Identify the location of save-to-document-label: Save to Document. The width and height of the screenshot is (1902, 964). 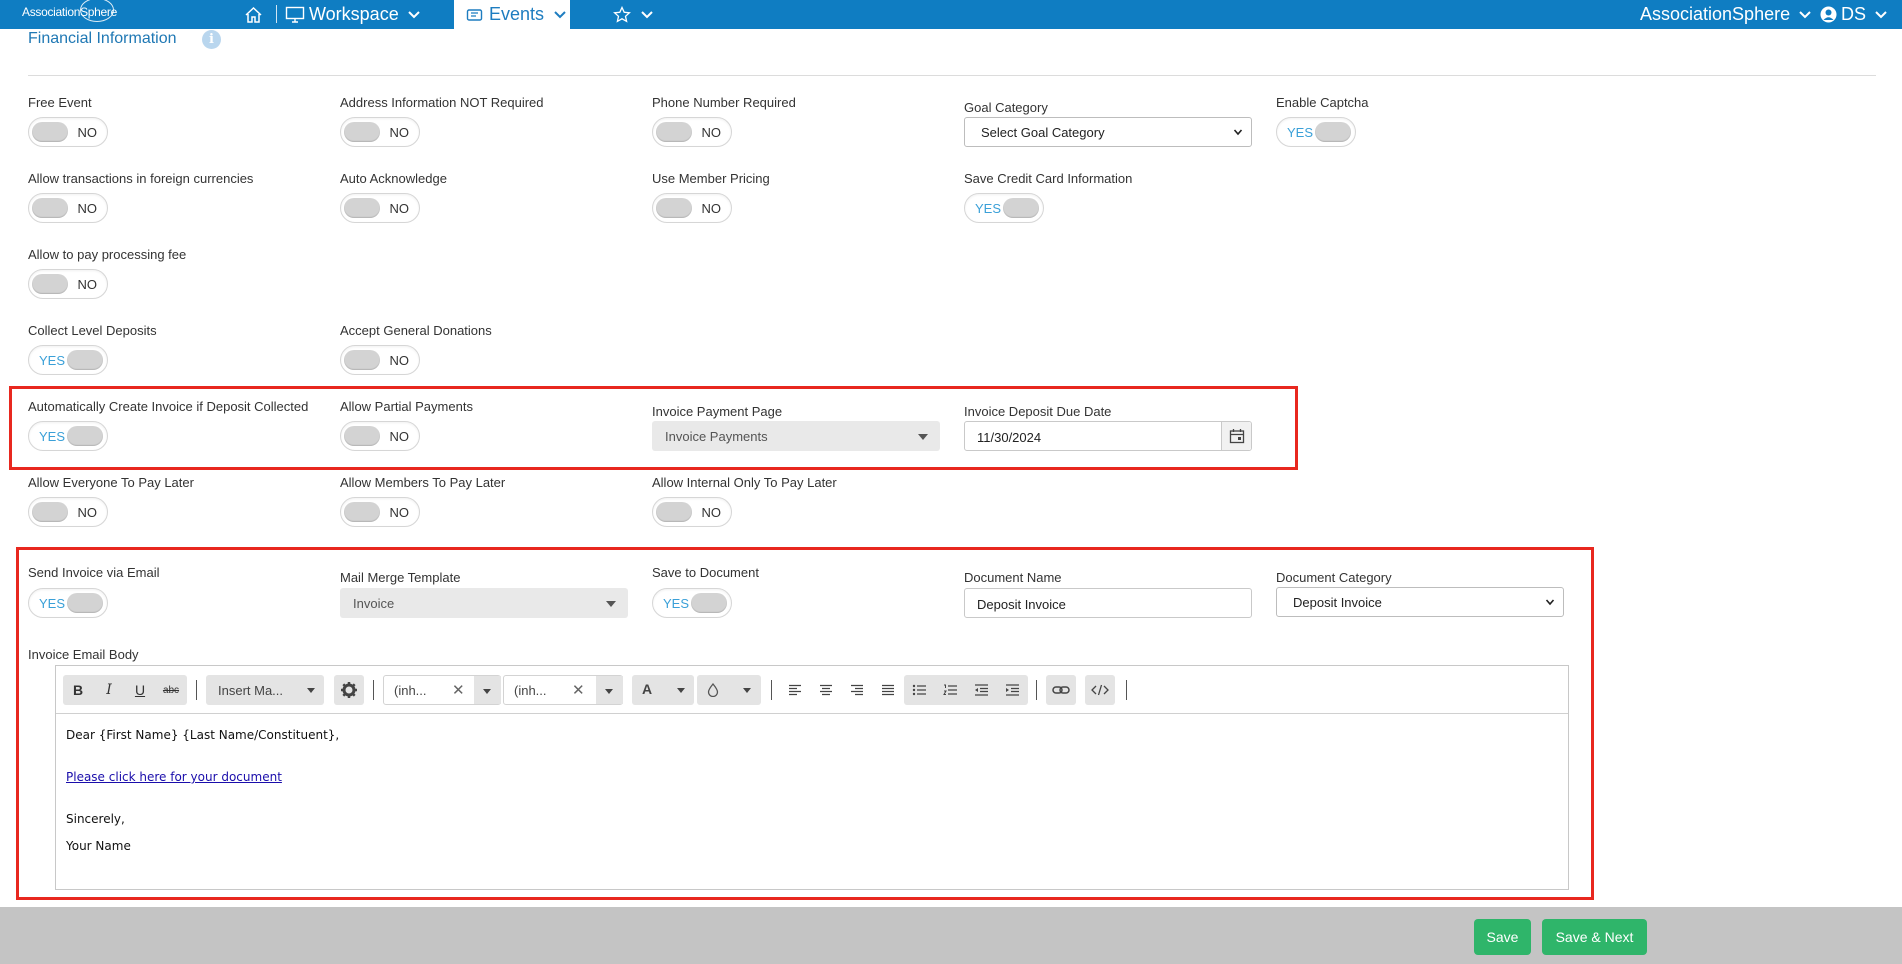
(705, 572).